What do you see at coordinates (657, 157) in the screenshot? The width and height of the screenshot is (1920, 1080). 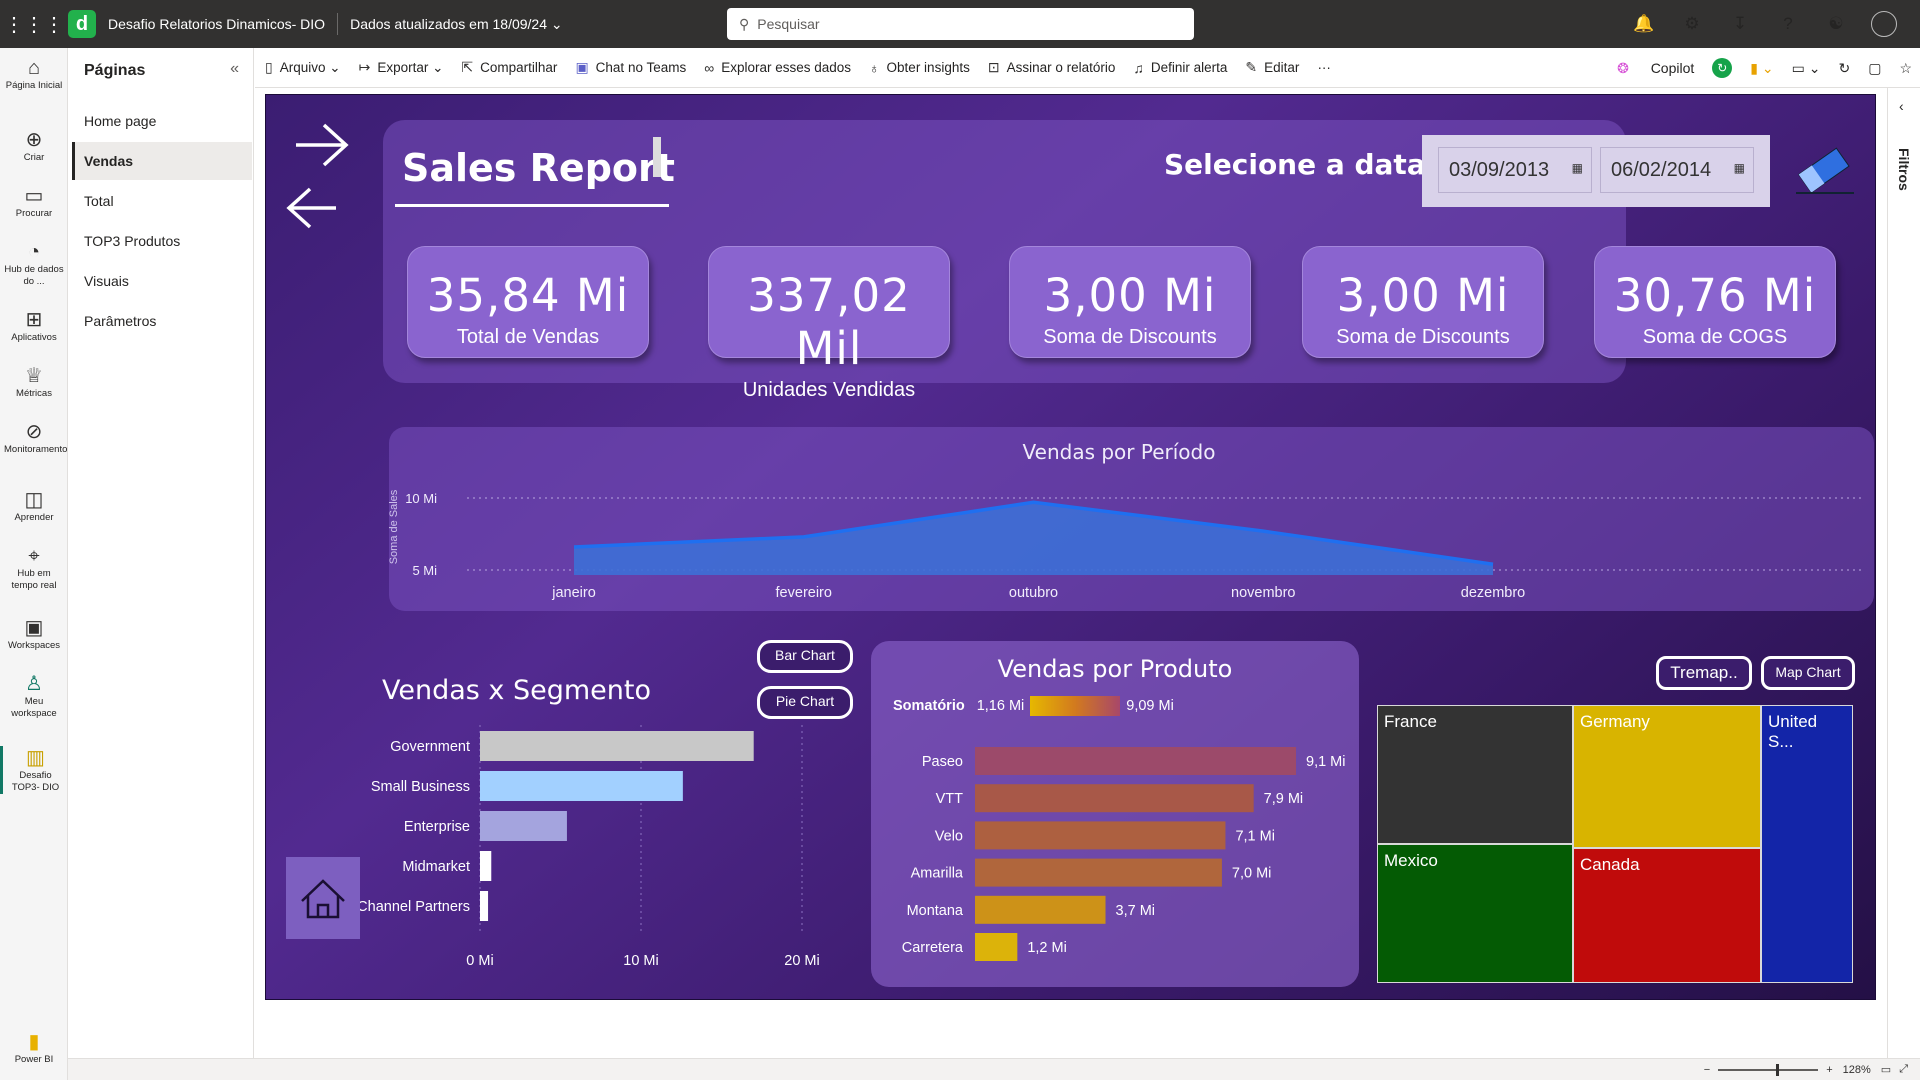 I see `title-cursor` at bounding box center [657, 157].